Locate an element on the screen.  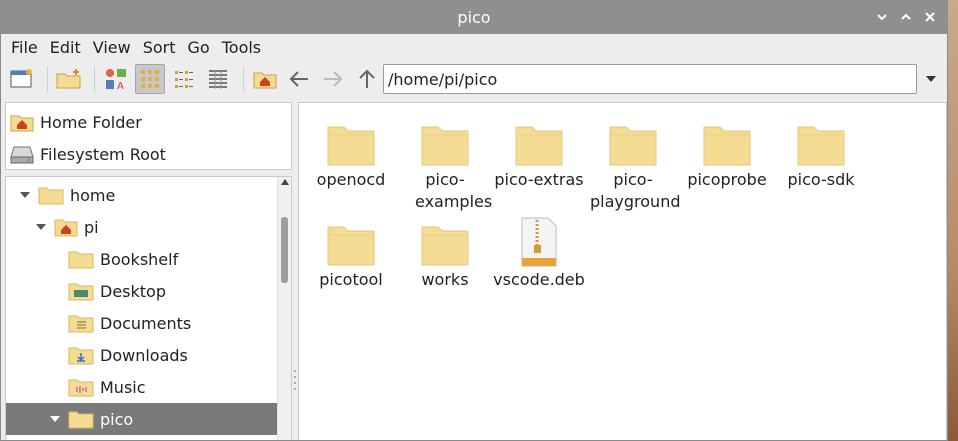
tree-item-bookshelf: Bookshelf is located at coordinates (142, 259).